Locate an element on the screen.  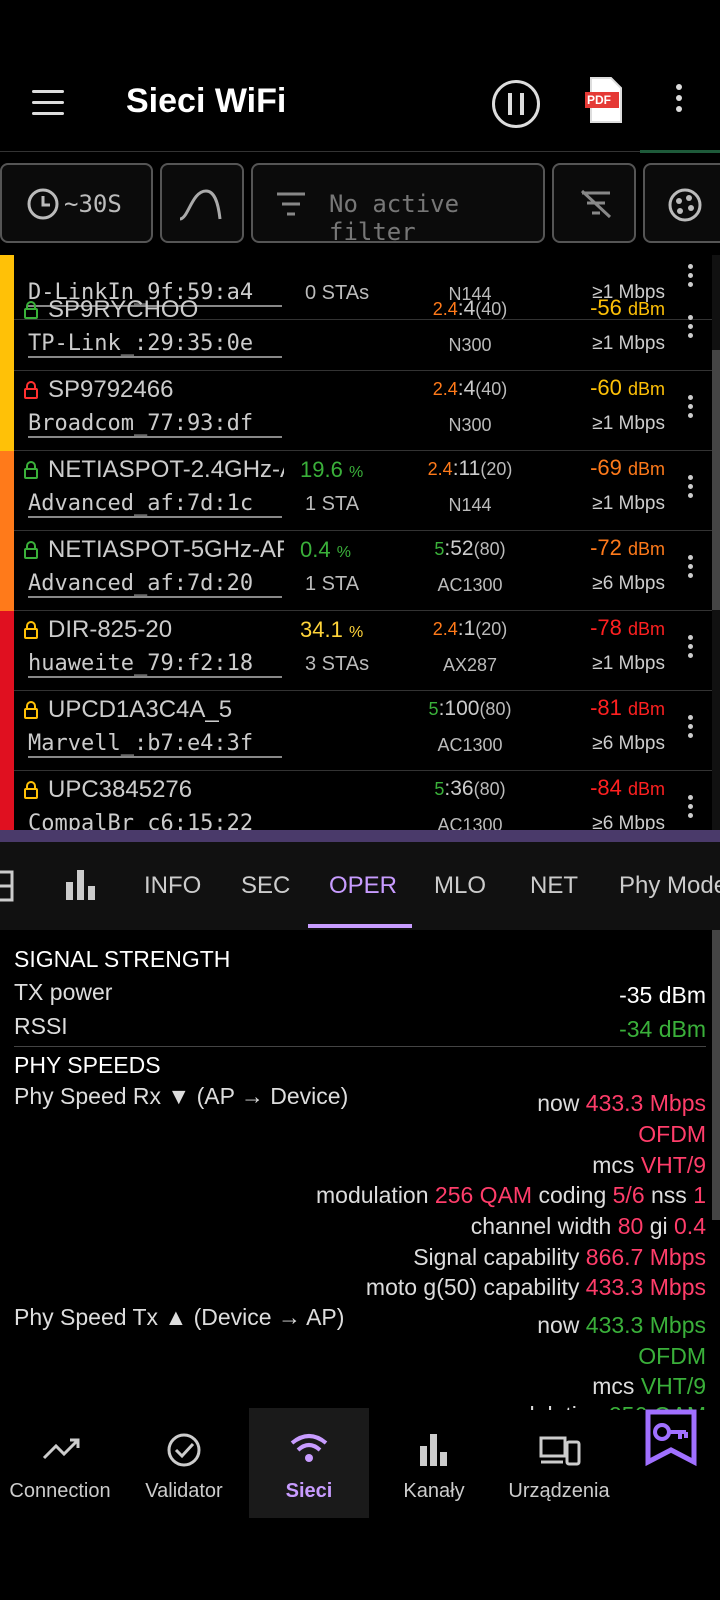
bssid-vendor: Marvell_:b7:e4:3f is located at coordinates (155, 744).